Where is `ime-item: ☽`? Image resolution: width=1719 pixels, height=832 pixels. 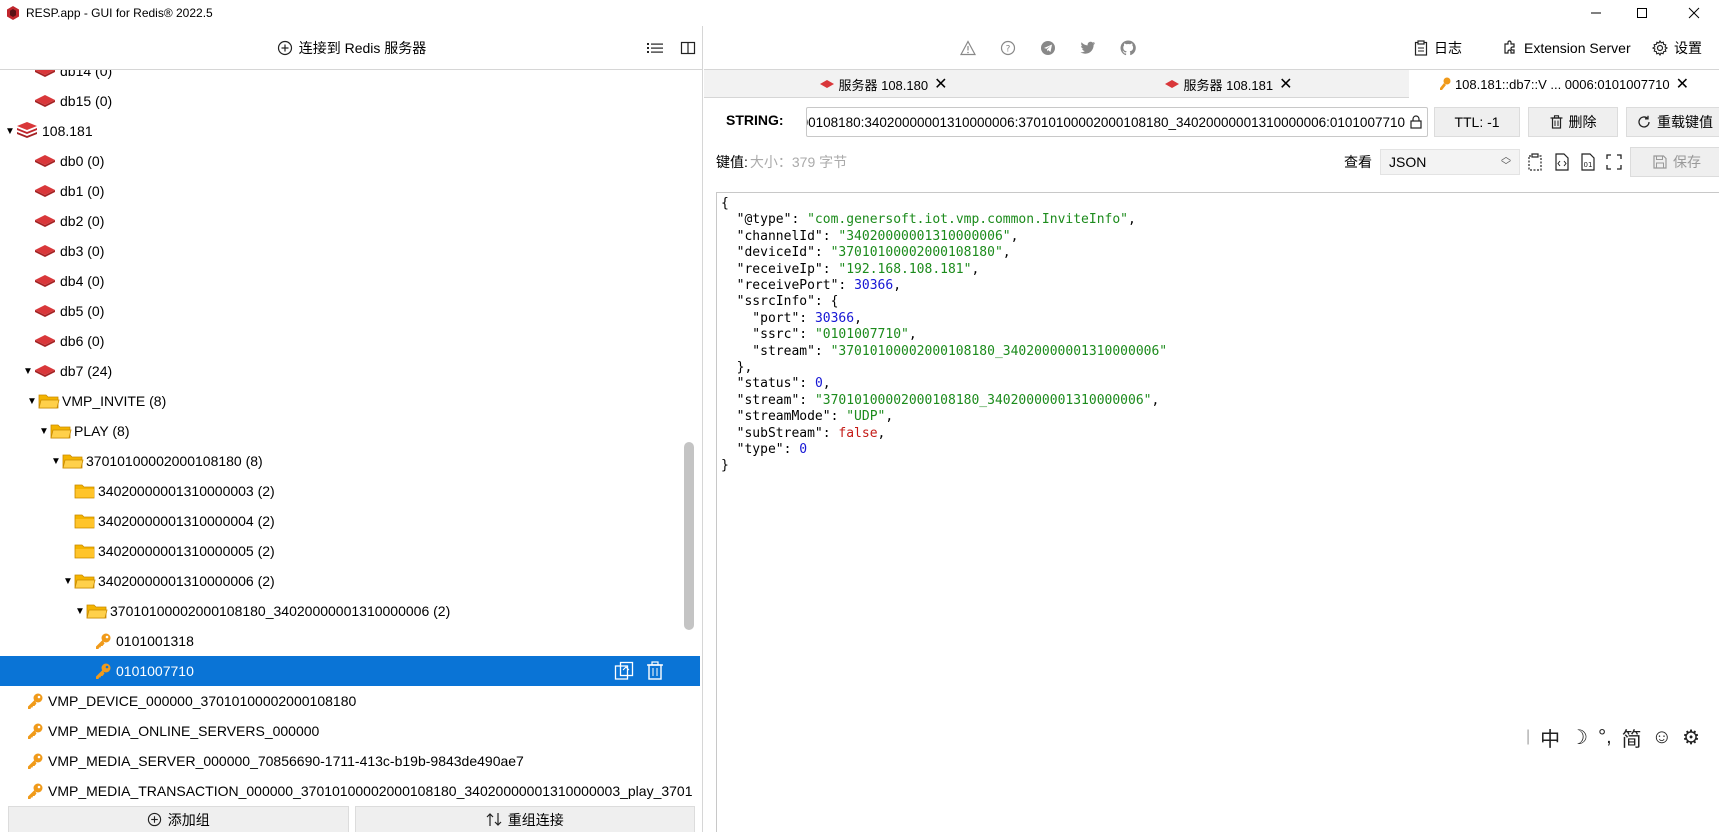 ime-item: ☽ is located at coordinates (1579, 737).